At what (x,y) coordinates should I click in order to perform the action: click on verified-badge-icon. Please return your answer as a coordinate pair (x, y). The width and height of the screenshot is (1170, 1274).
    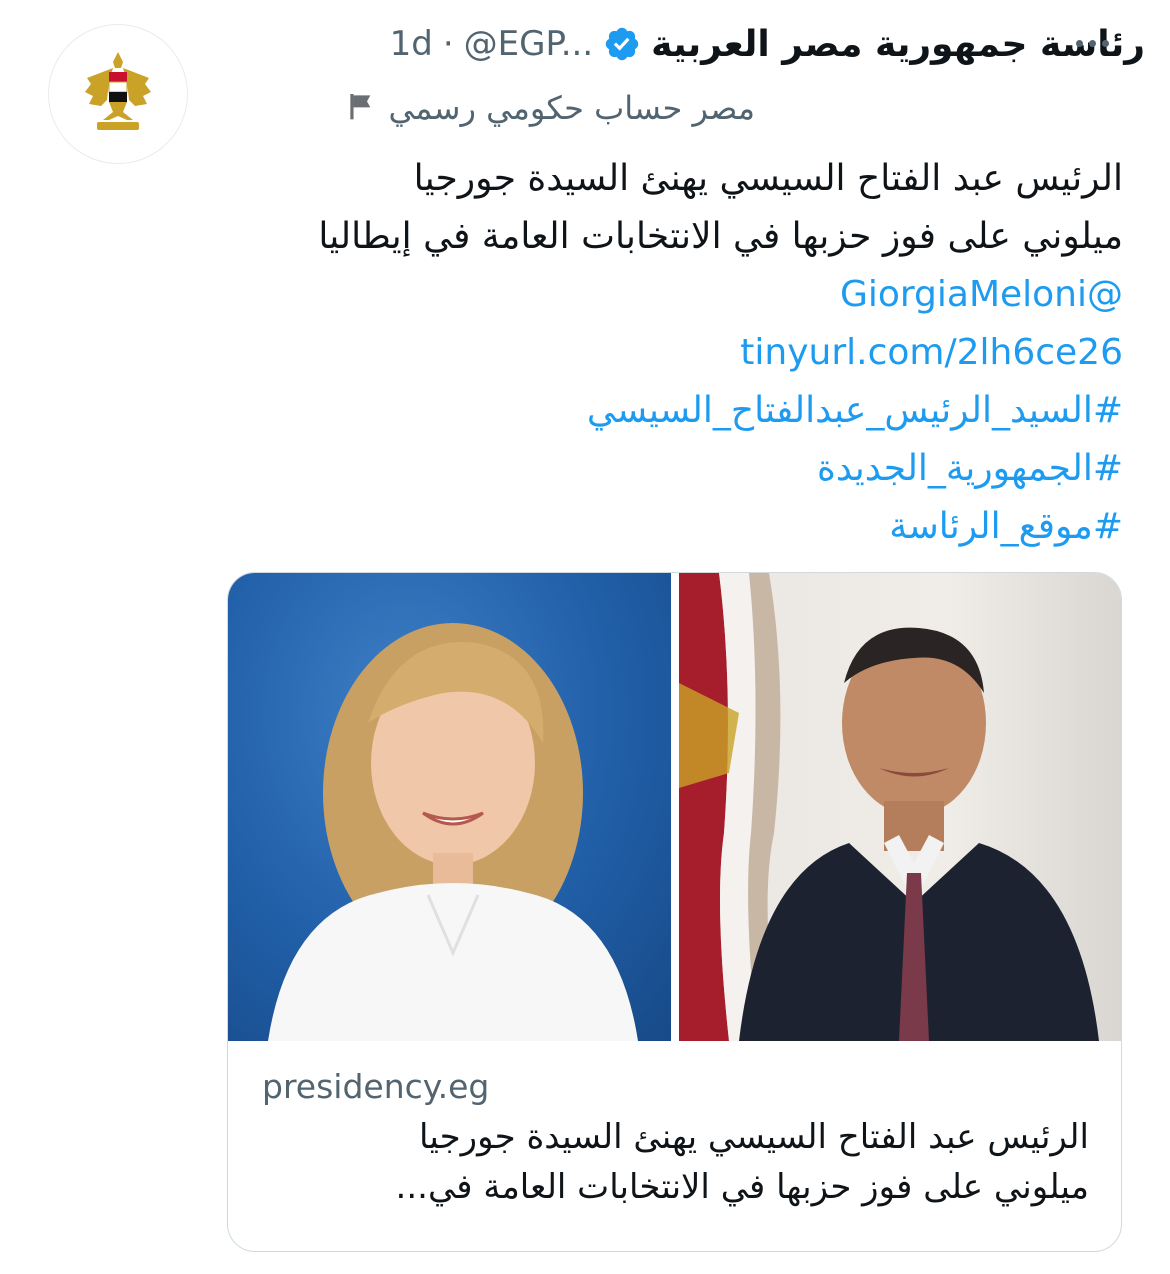
    Looking at the image, I should click on (622, 44).